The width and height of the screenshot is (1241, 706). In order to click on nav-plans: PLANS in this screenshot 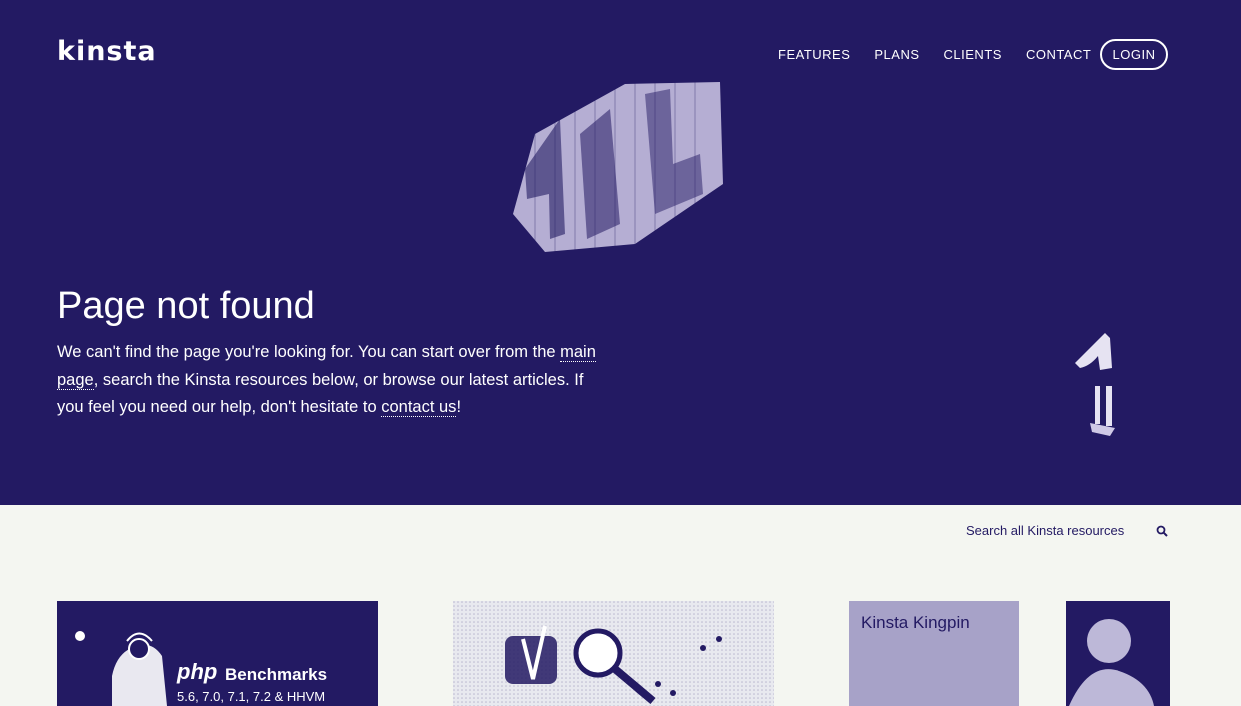, I will do `click(896, 55)`.